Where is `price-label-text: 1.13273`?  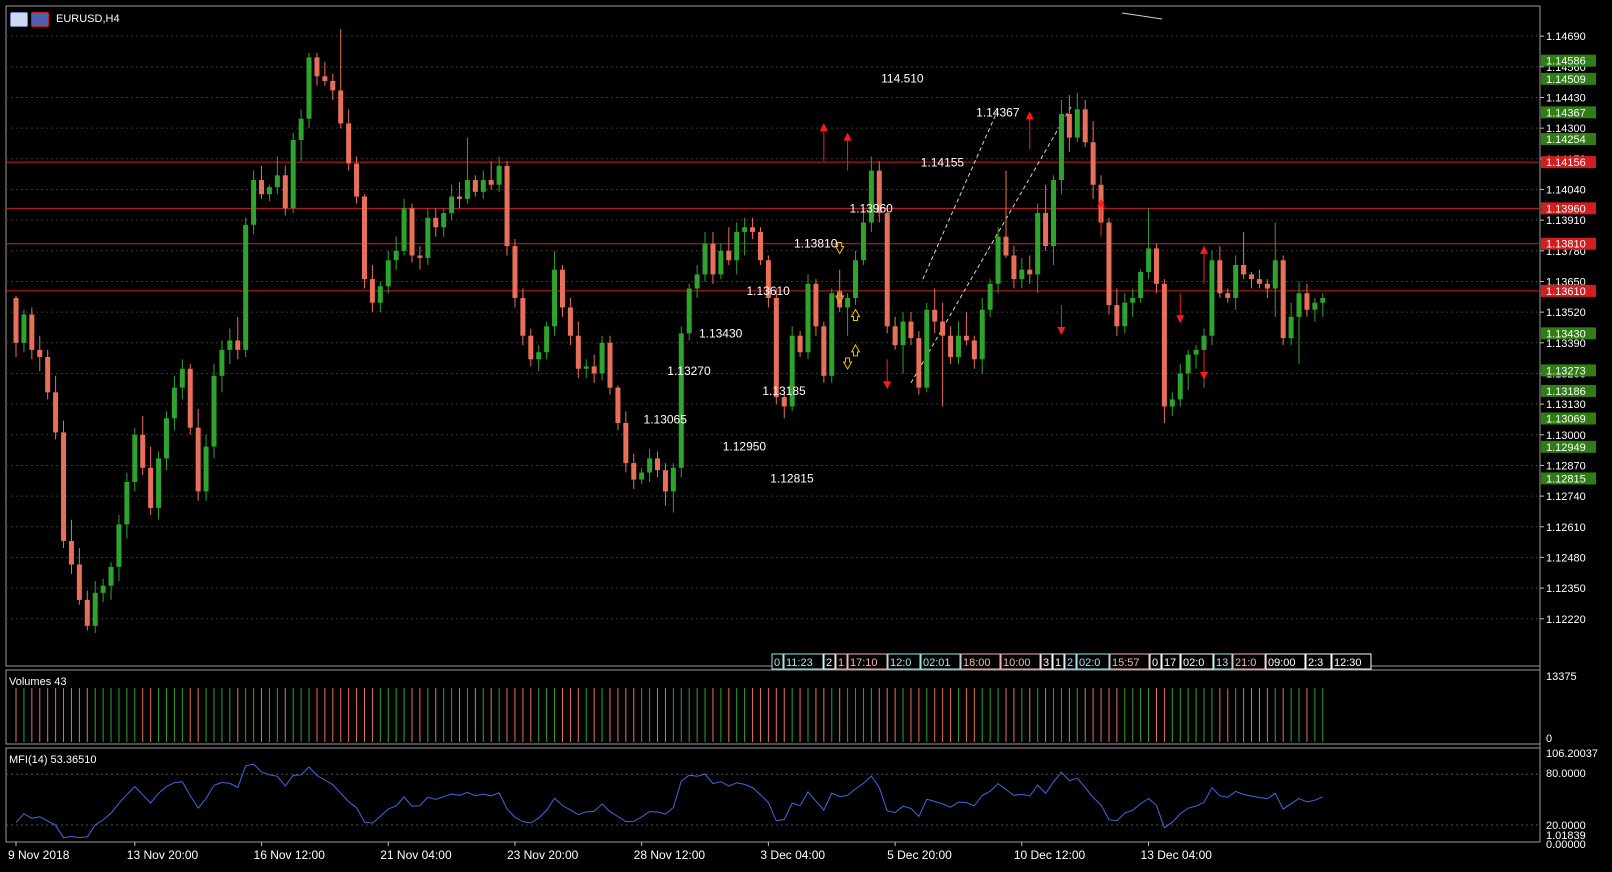 price-label-text: 1.13273 is located at coordinates (1566, 371).